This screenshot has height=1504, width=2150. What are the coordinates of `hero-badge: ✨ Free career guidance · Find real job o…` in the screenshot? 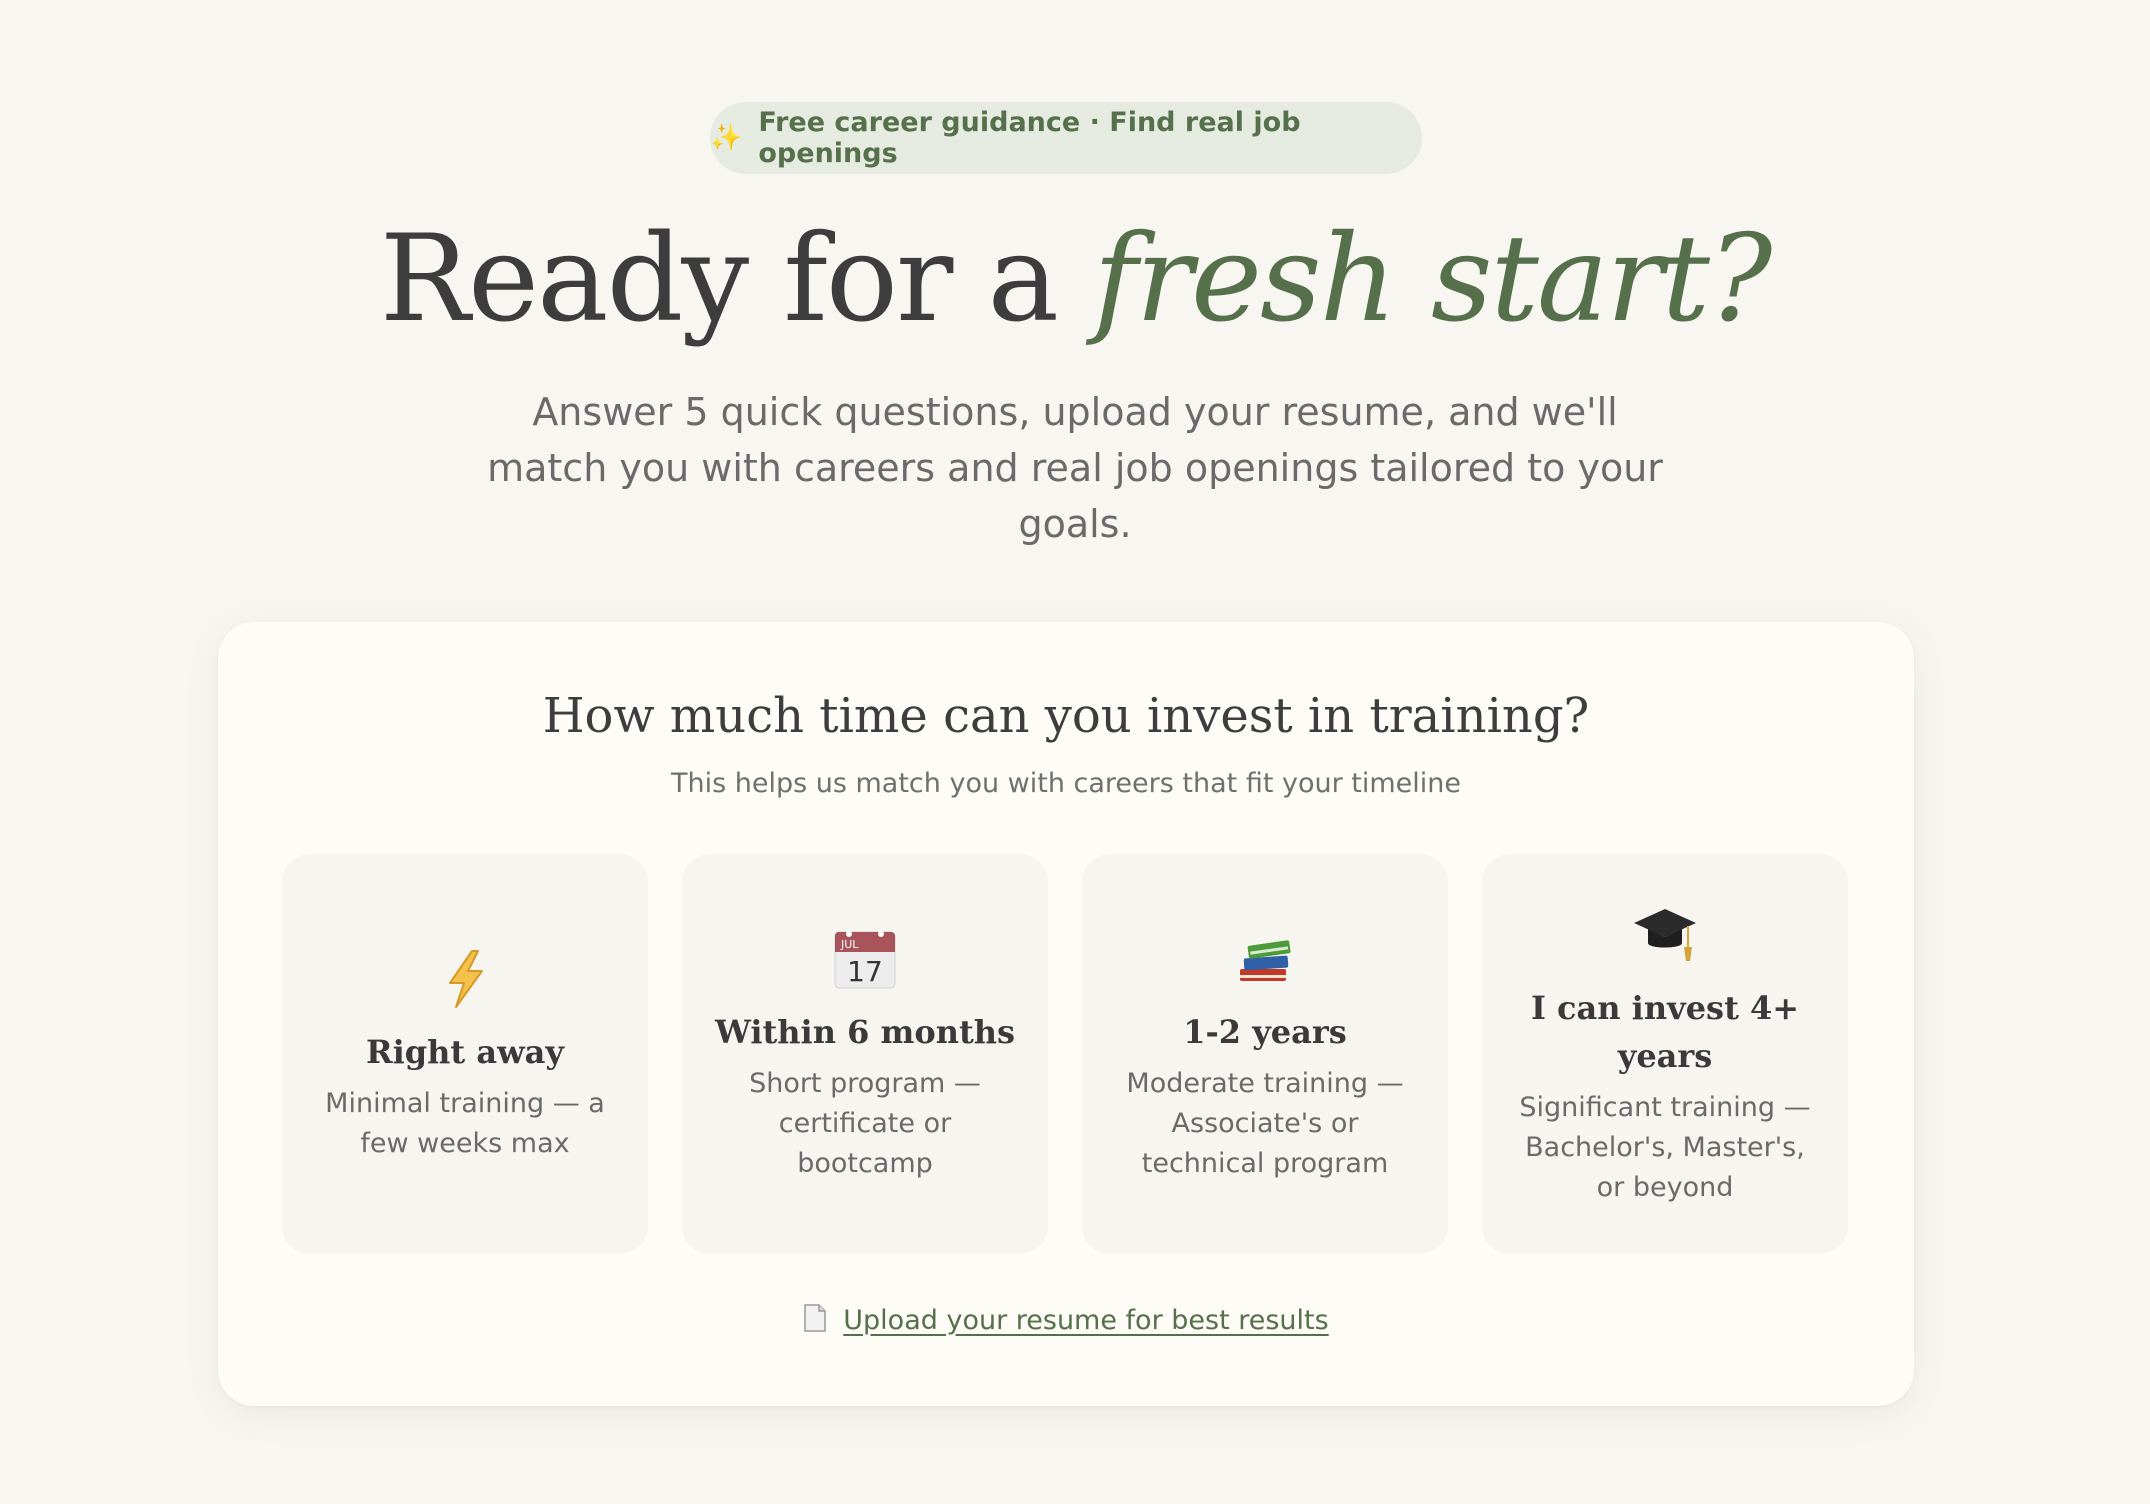 It's located at (1066, 138).